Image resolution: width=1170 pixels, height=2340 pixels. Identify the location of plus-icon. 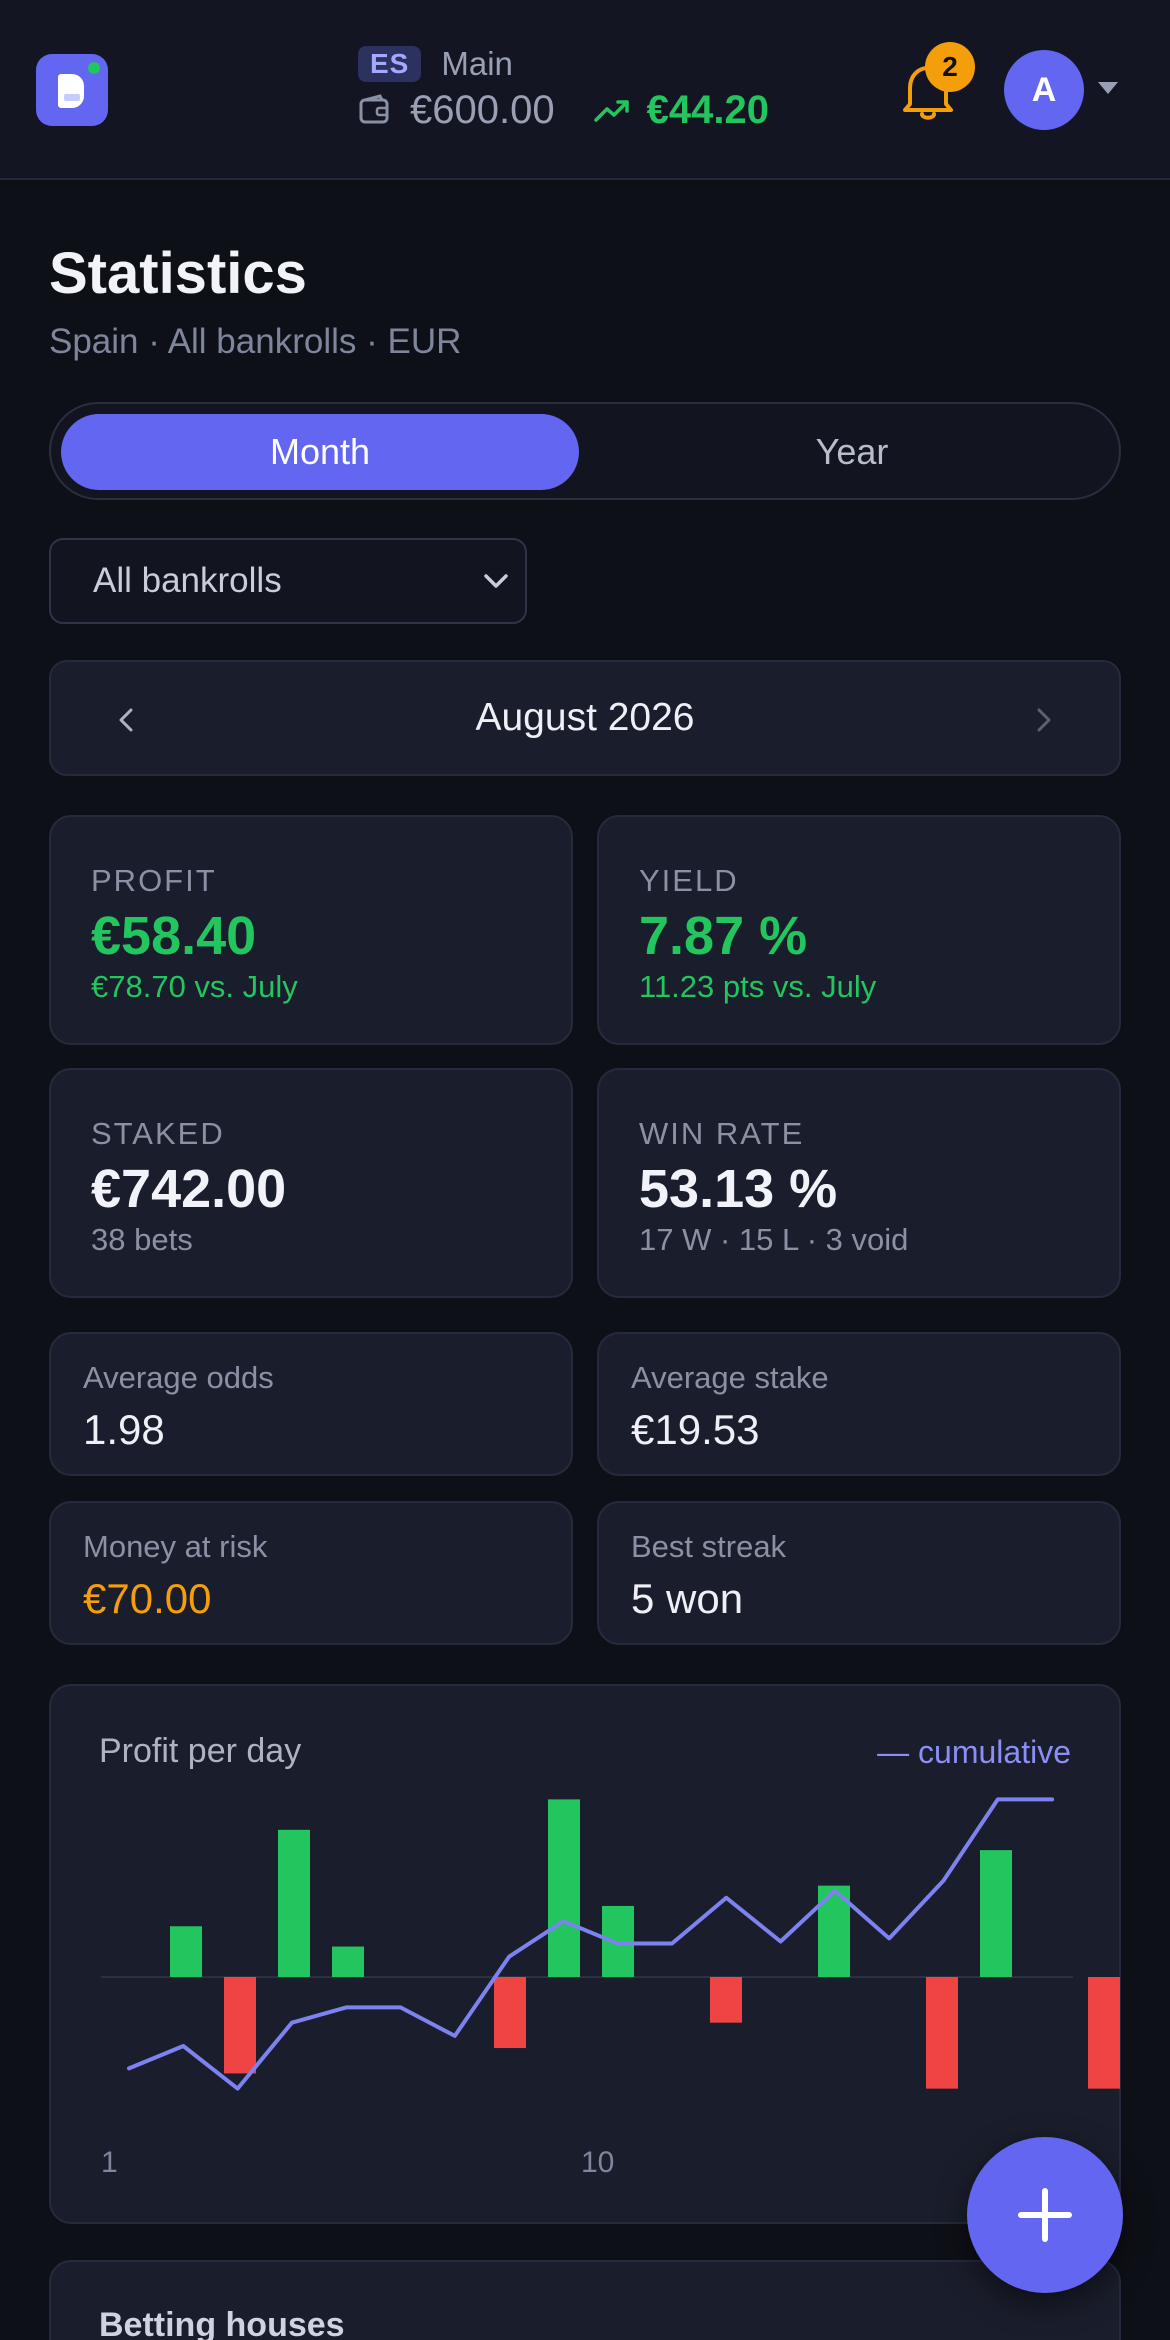
(1045, 2215).